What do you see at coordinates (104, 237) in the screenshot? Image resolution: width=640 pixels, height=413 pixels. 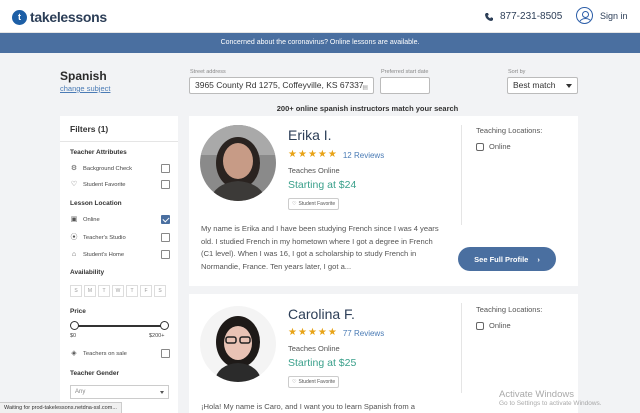 I see `teachers-studio-label: Teacher's Studio` at bounding box center [104, 237].